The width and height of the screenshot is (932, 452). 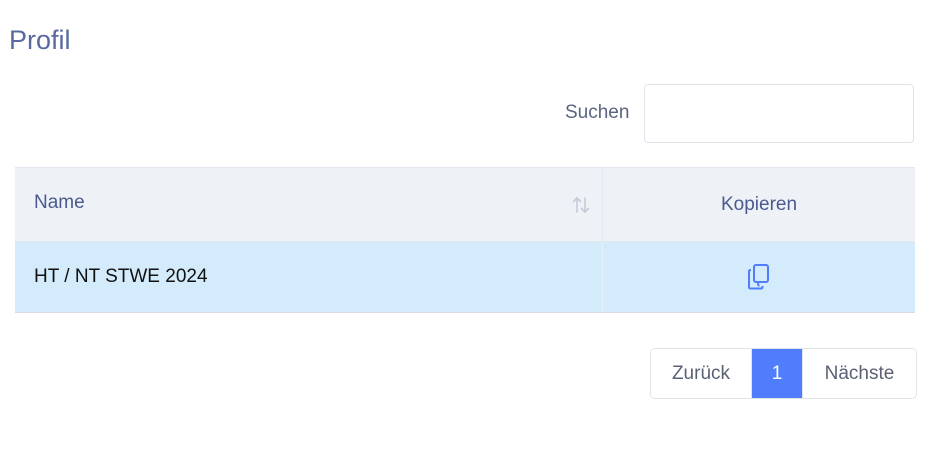 I want to click on row-copy-cell, so click(x=758, y=277).